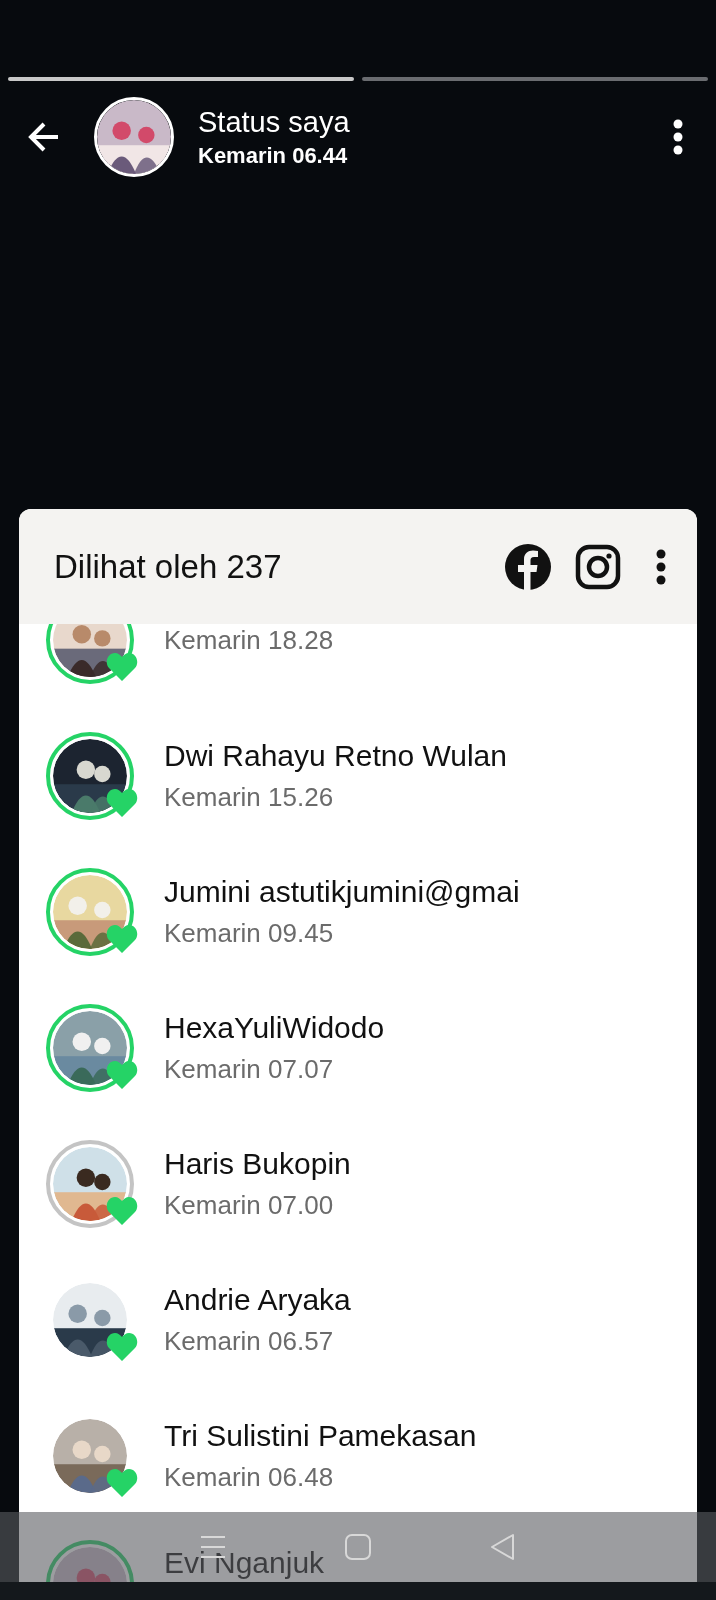  Describe the element at coordinates (249, 1205) in the screenshot. I see `view-time: Kemarin 07.00` at that location.